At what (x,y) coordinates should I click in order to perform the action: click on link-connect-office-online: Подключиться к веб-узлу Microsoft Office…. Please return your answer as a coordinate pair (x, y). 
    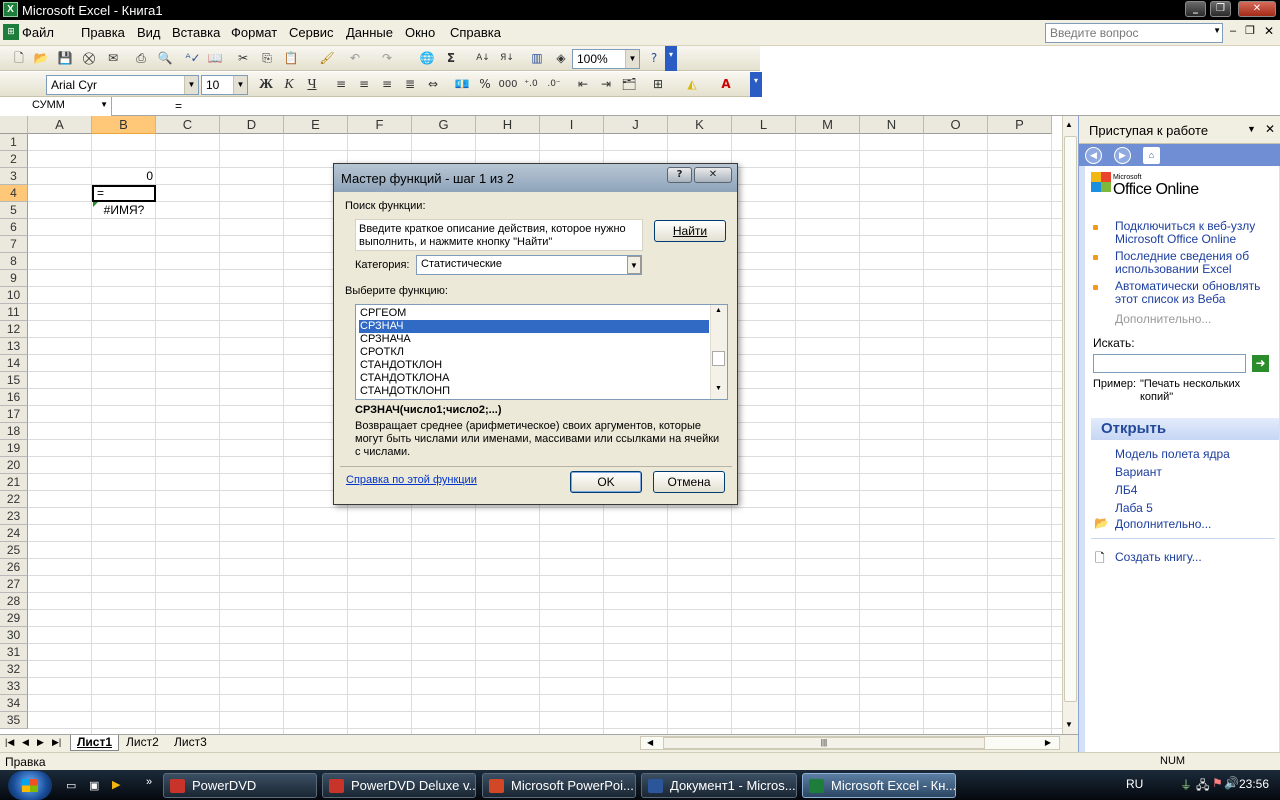
    Looking at the image, I should click on (1190, 233).